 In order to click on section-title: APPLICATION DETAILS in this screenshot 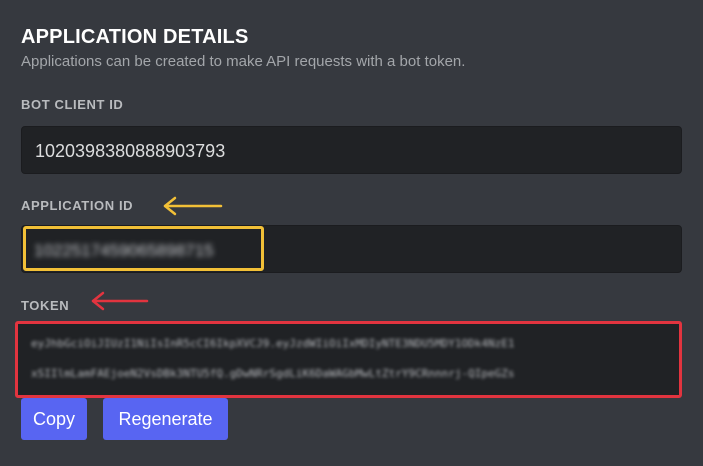, I will do `click(135, 37)`.